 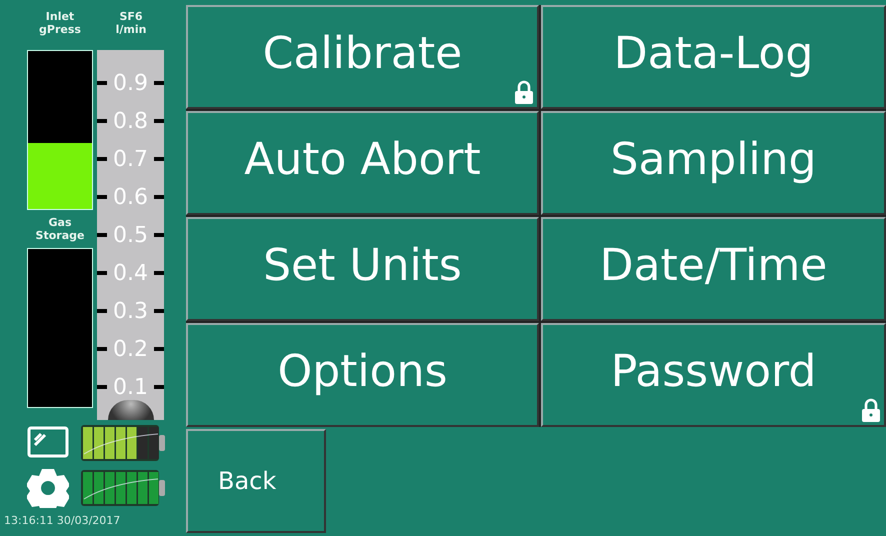 What do you see at coordinates (130, 387) in the screenshot?
I see `tick-label: 0.1` at bounding box center [130, 387].